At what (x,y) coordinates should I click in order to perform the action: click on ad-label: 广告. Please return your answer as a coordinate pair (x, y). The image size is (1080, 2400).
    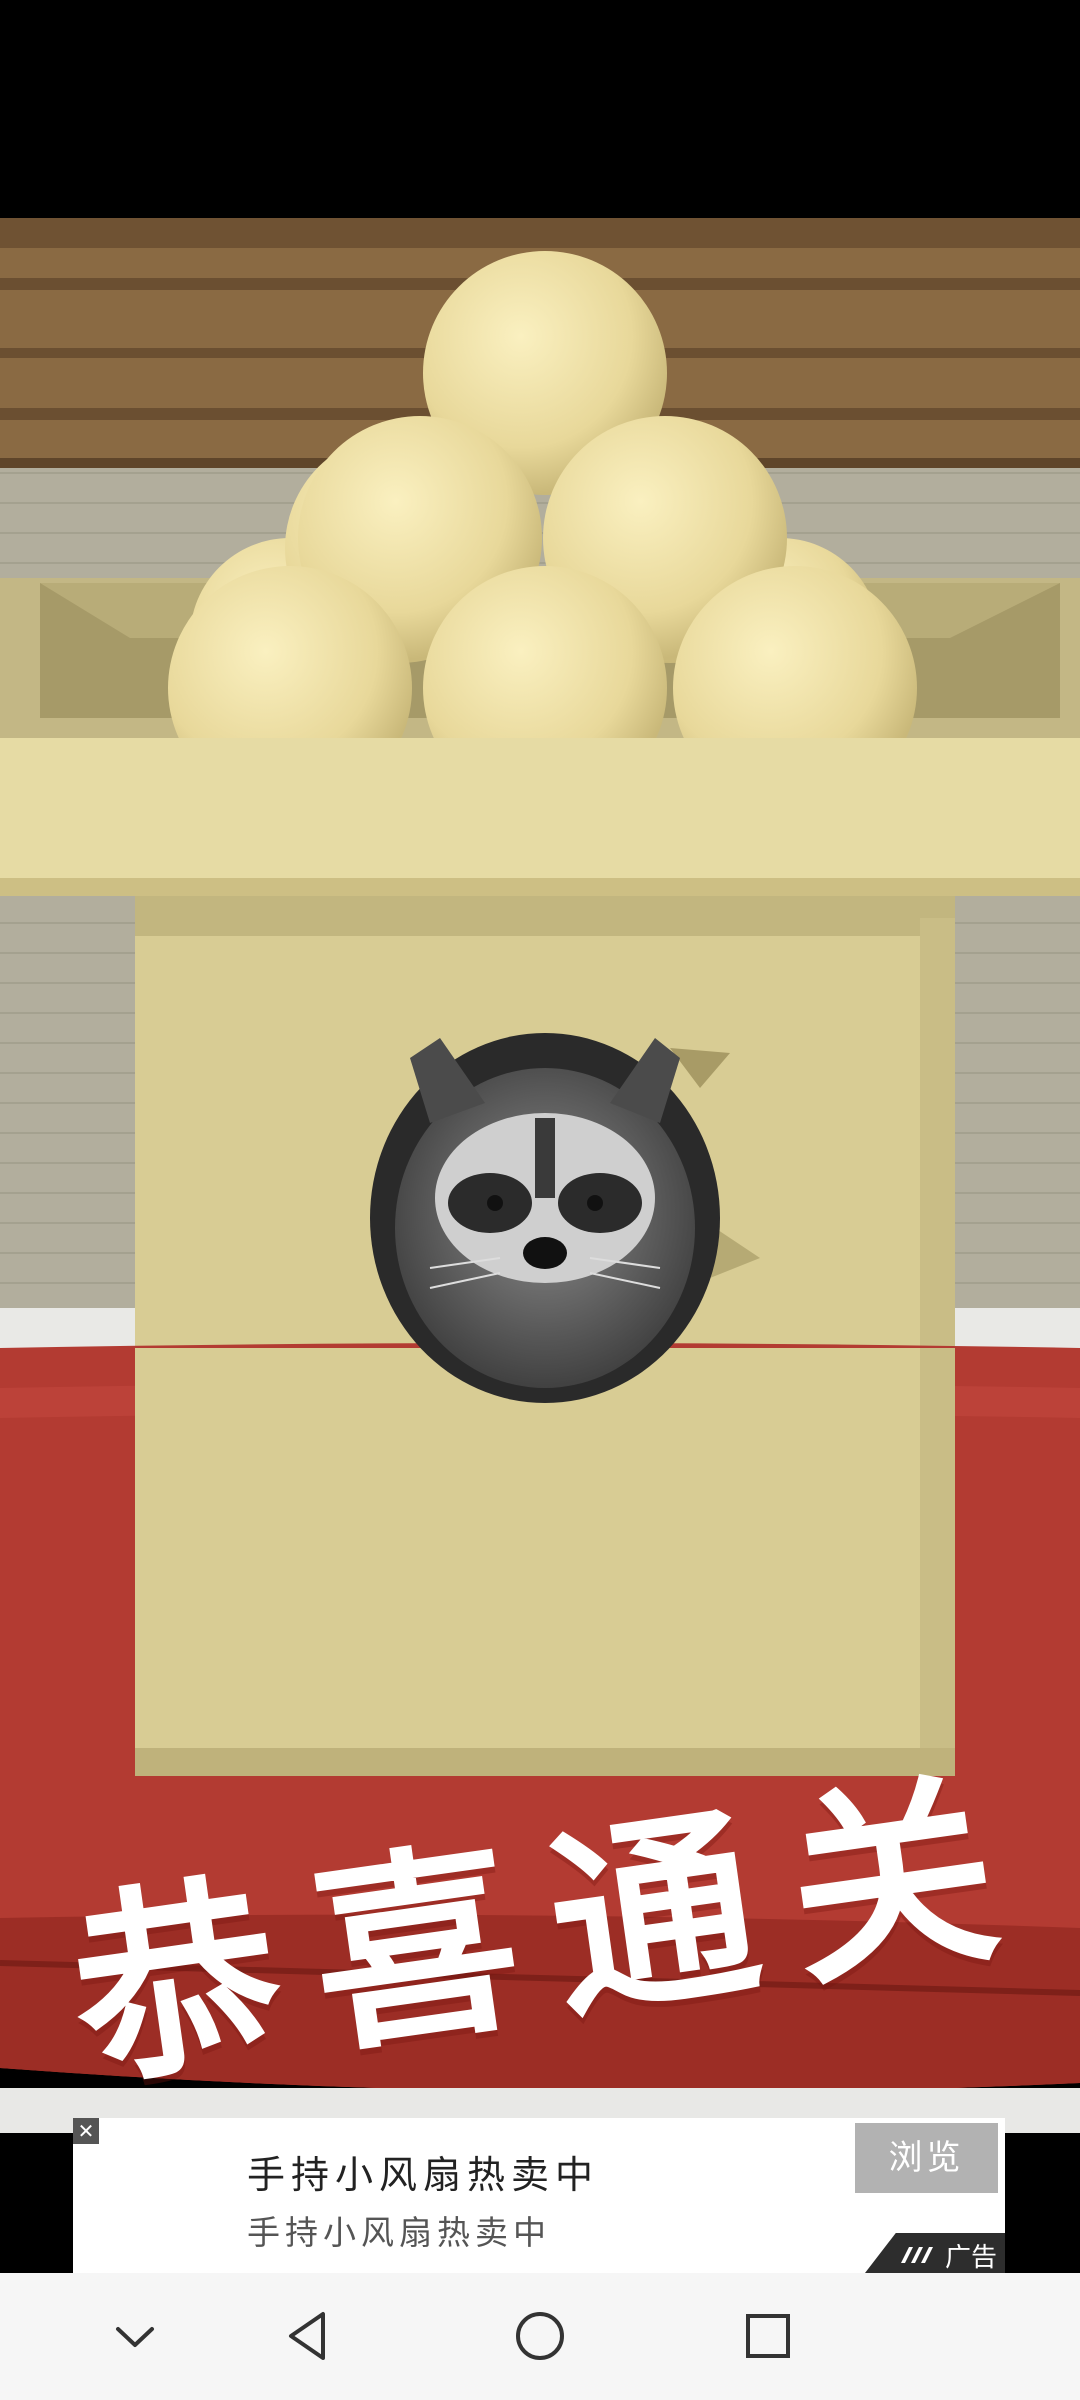
    Looking at the image, I should click on (971, 2258).